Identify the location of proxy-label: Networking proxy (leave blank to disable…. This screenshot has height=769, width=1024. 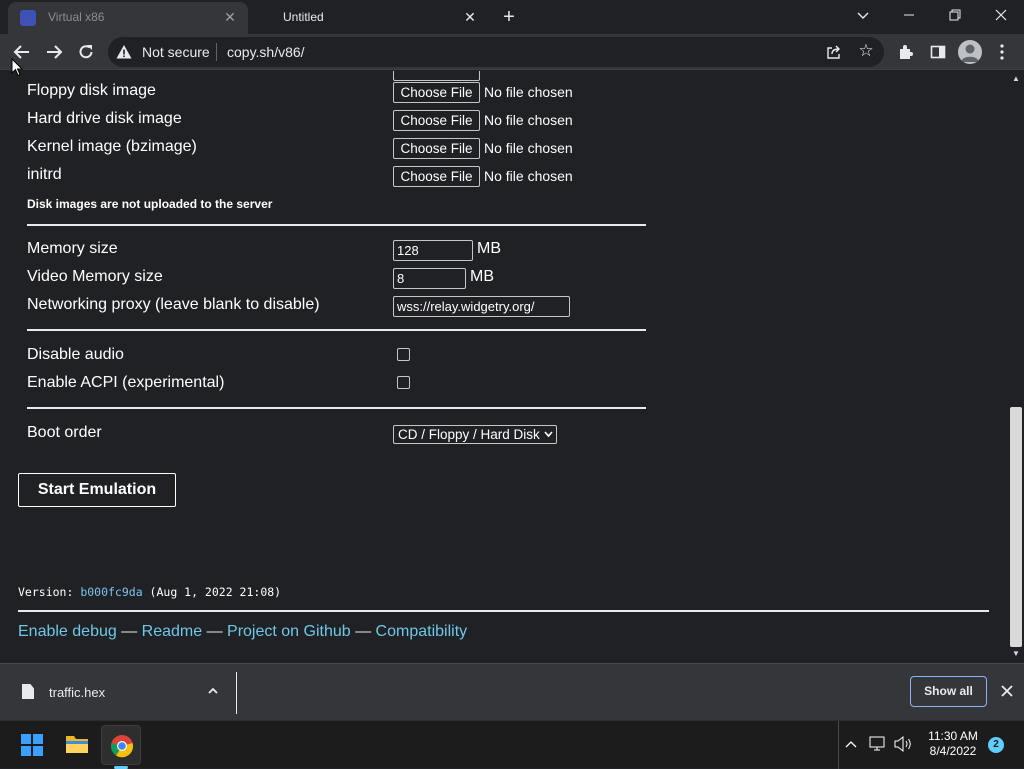
(173, 304).